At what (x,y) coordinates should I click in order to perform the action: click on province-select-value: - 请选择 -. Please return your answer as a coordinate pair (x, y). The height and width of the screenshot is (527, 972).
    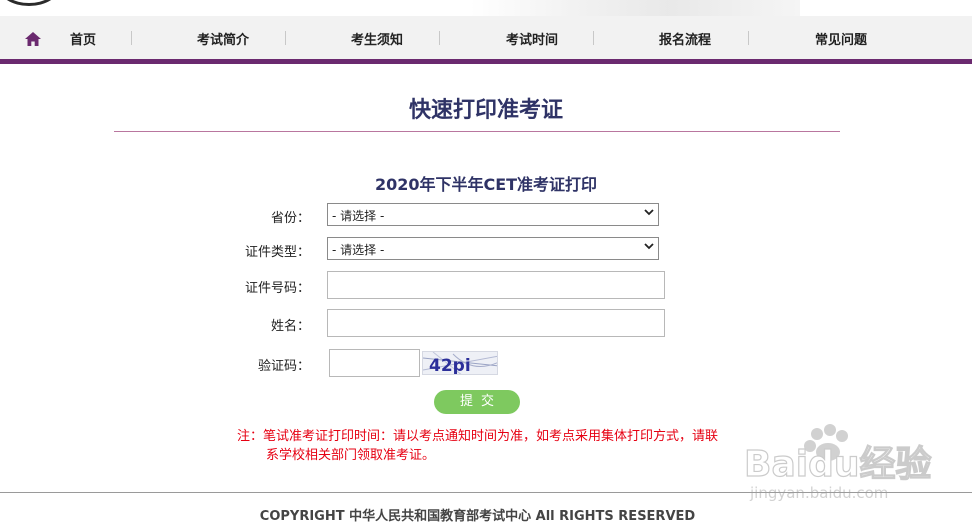
    Looking at the image, I should click on (358, 216).